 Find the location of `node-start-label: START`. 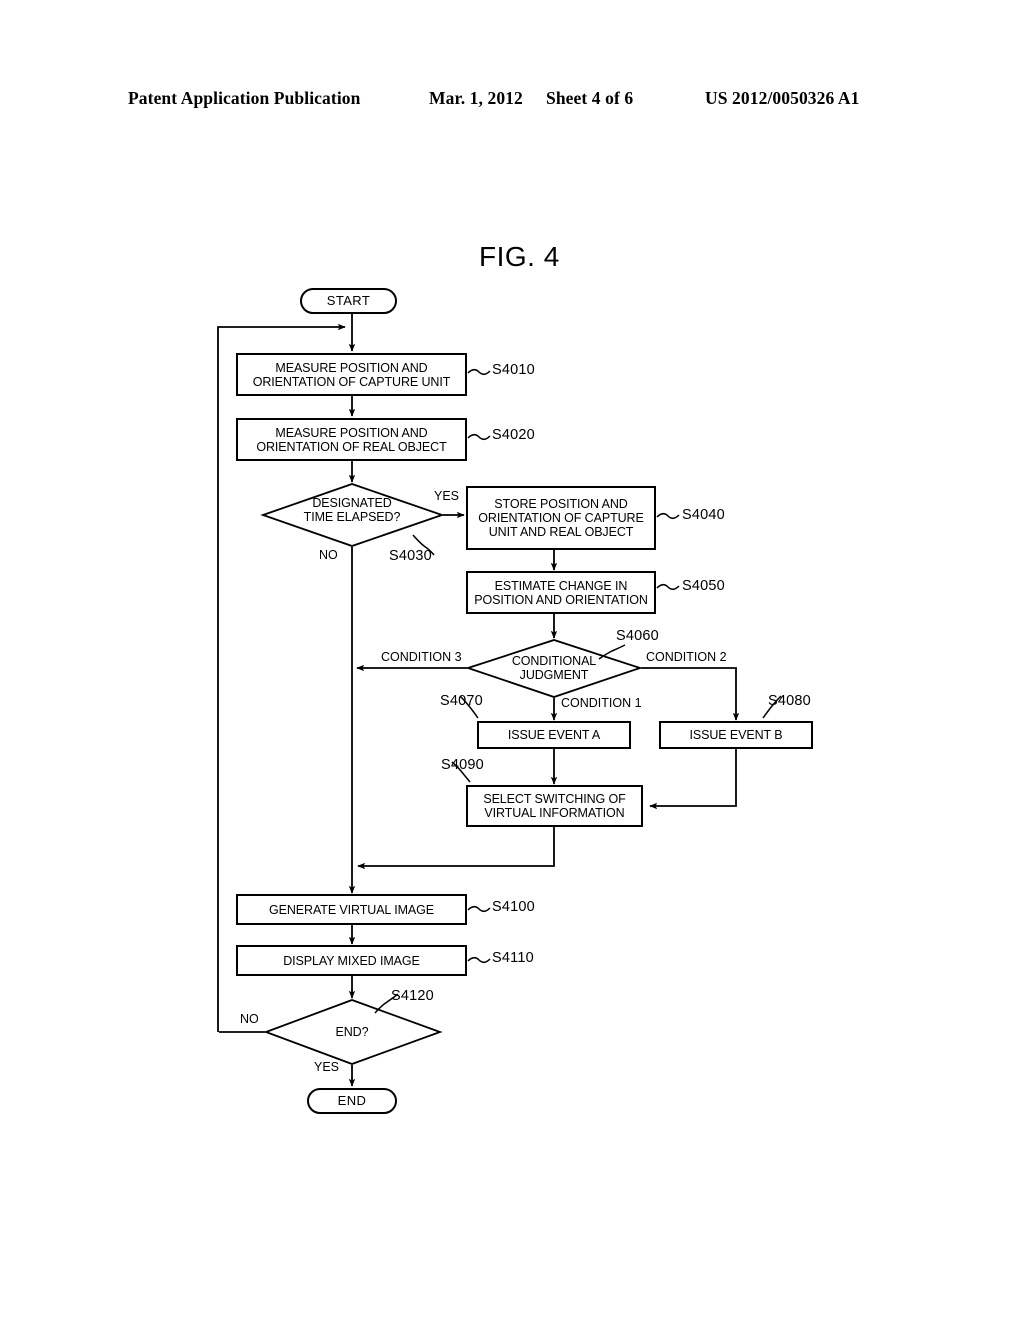

node-start-label: START is located at coordinates (348, 300).